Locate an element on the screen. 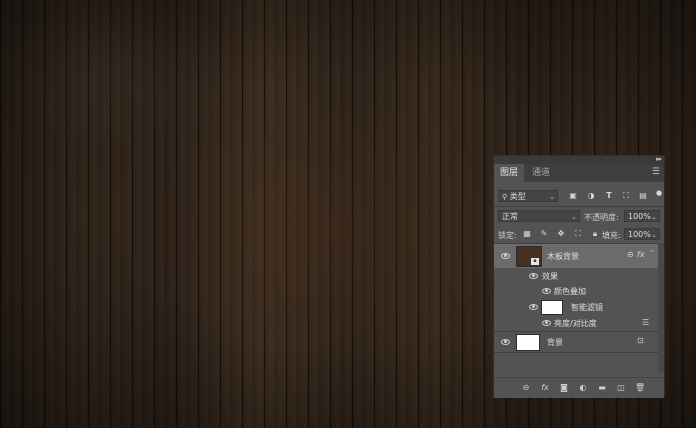 The image size is (696, 428). layer-background: 背景 ⊡ is located at coordinates (576, 342).